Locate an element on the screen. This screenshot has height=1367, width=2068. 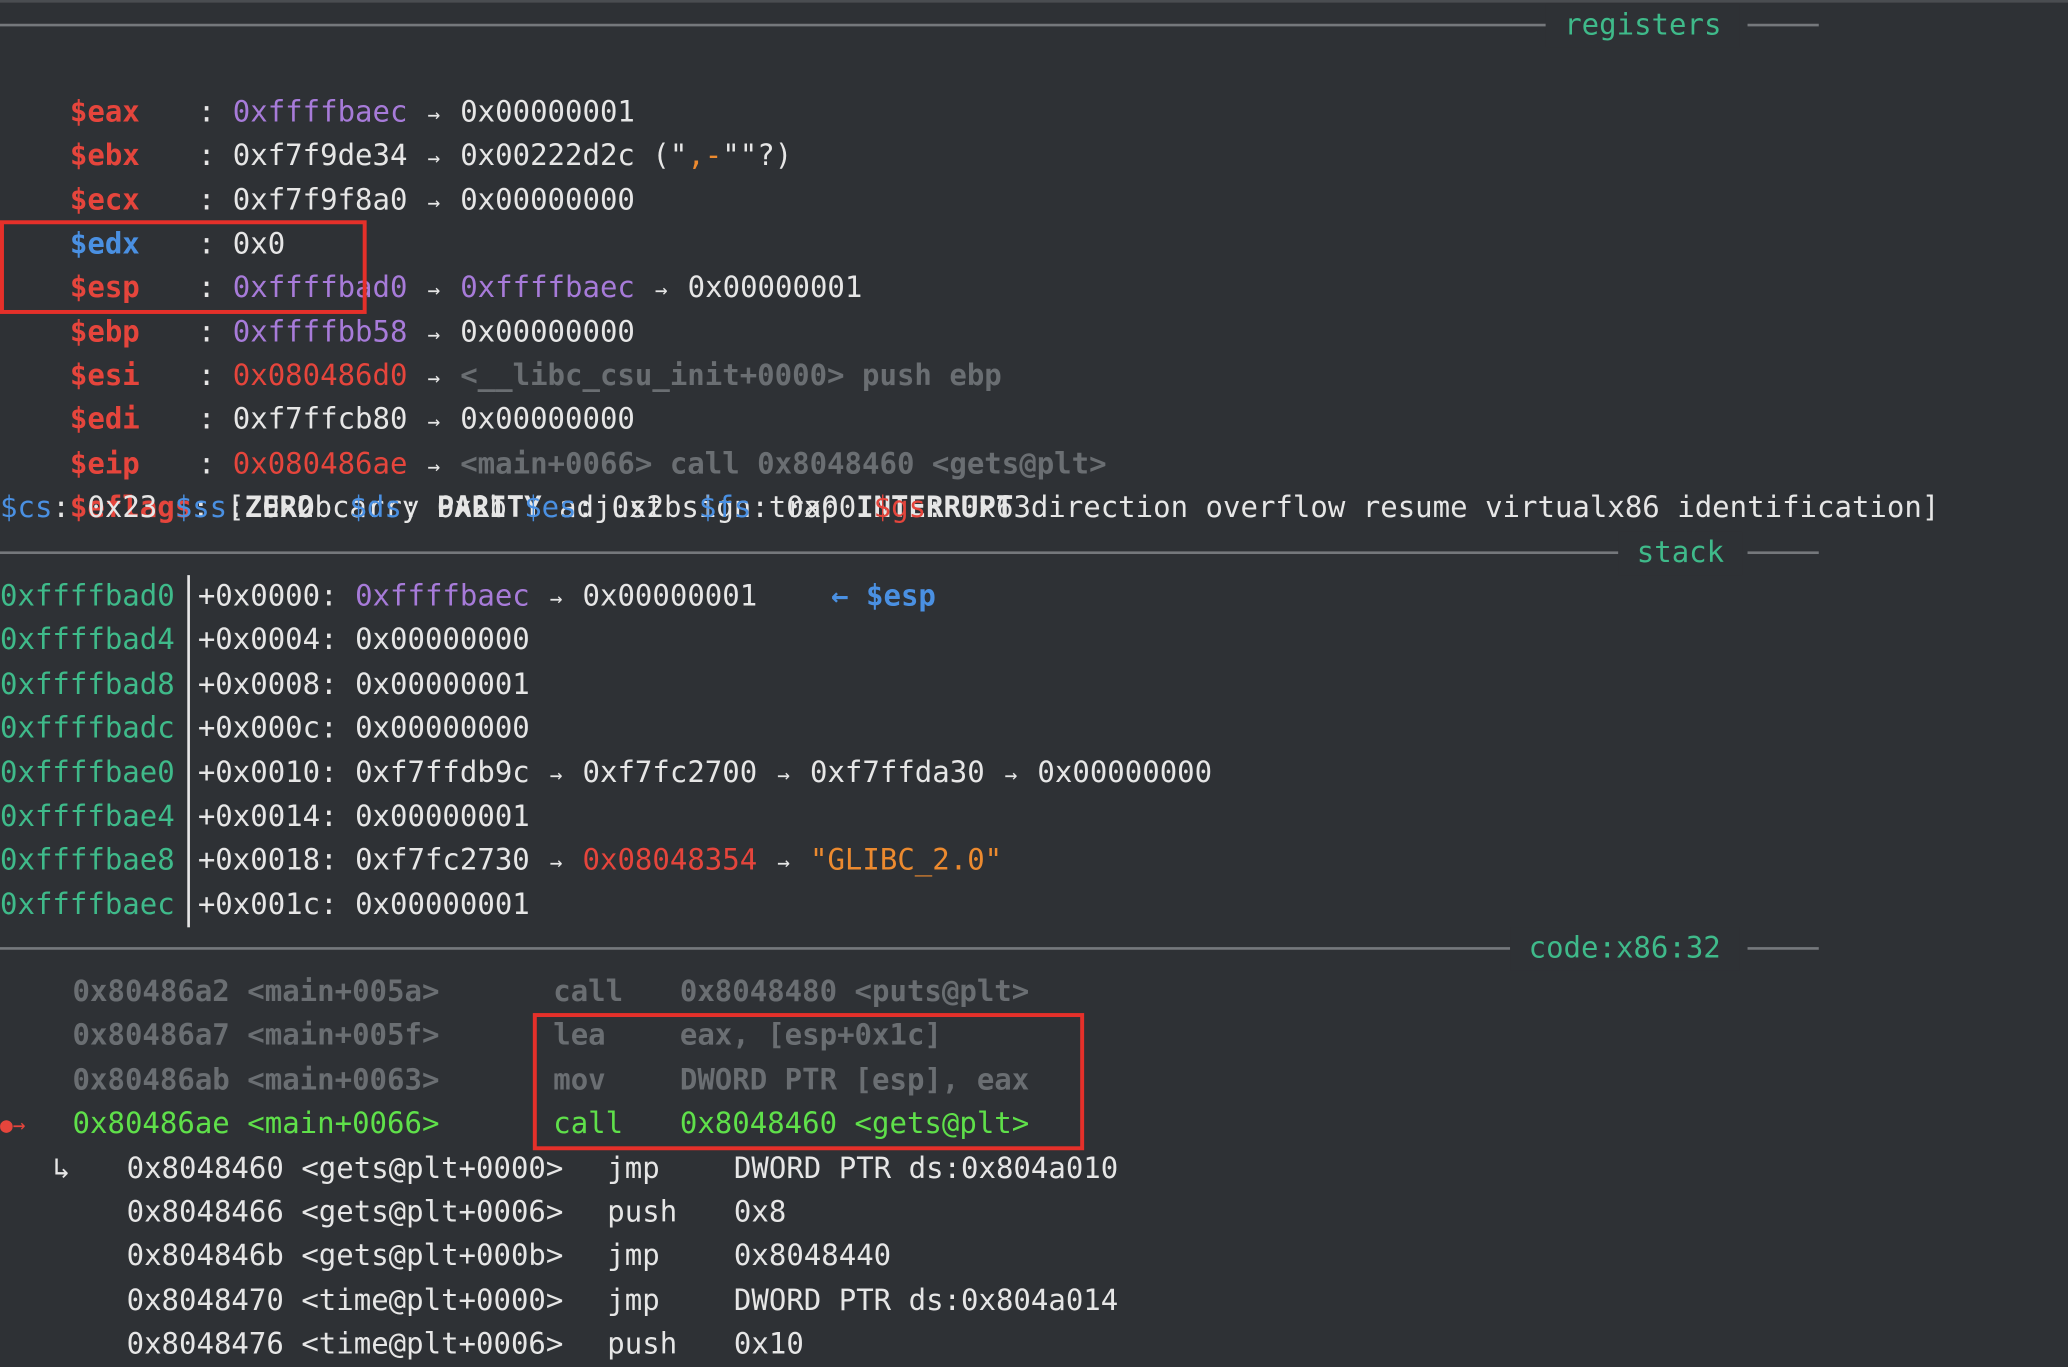
register-row-edi: $edi: 0xf7ffcb80 → 0x00000000 is located at coordinates (317, 396).